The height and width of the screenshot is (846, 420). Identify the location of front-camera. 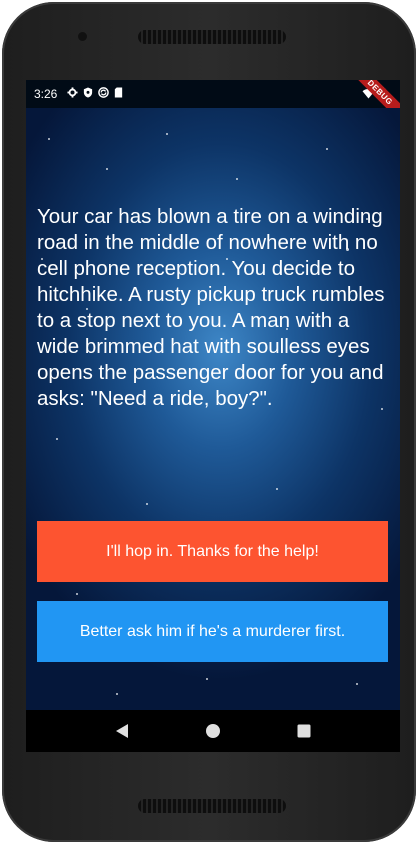
(82, 36).